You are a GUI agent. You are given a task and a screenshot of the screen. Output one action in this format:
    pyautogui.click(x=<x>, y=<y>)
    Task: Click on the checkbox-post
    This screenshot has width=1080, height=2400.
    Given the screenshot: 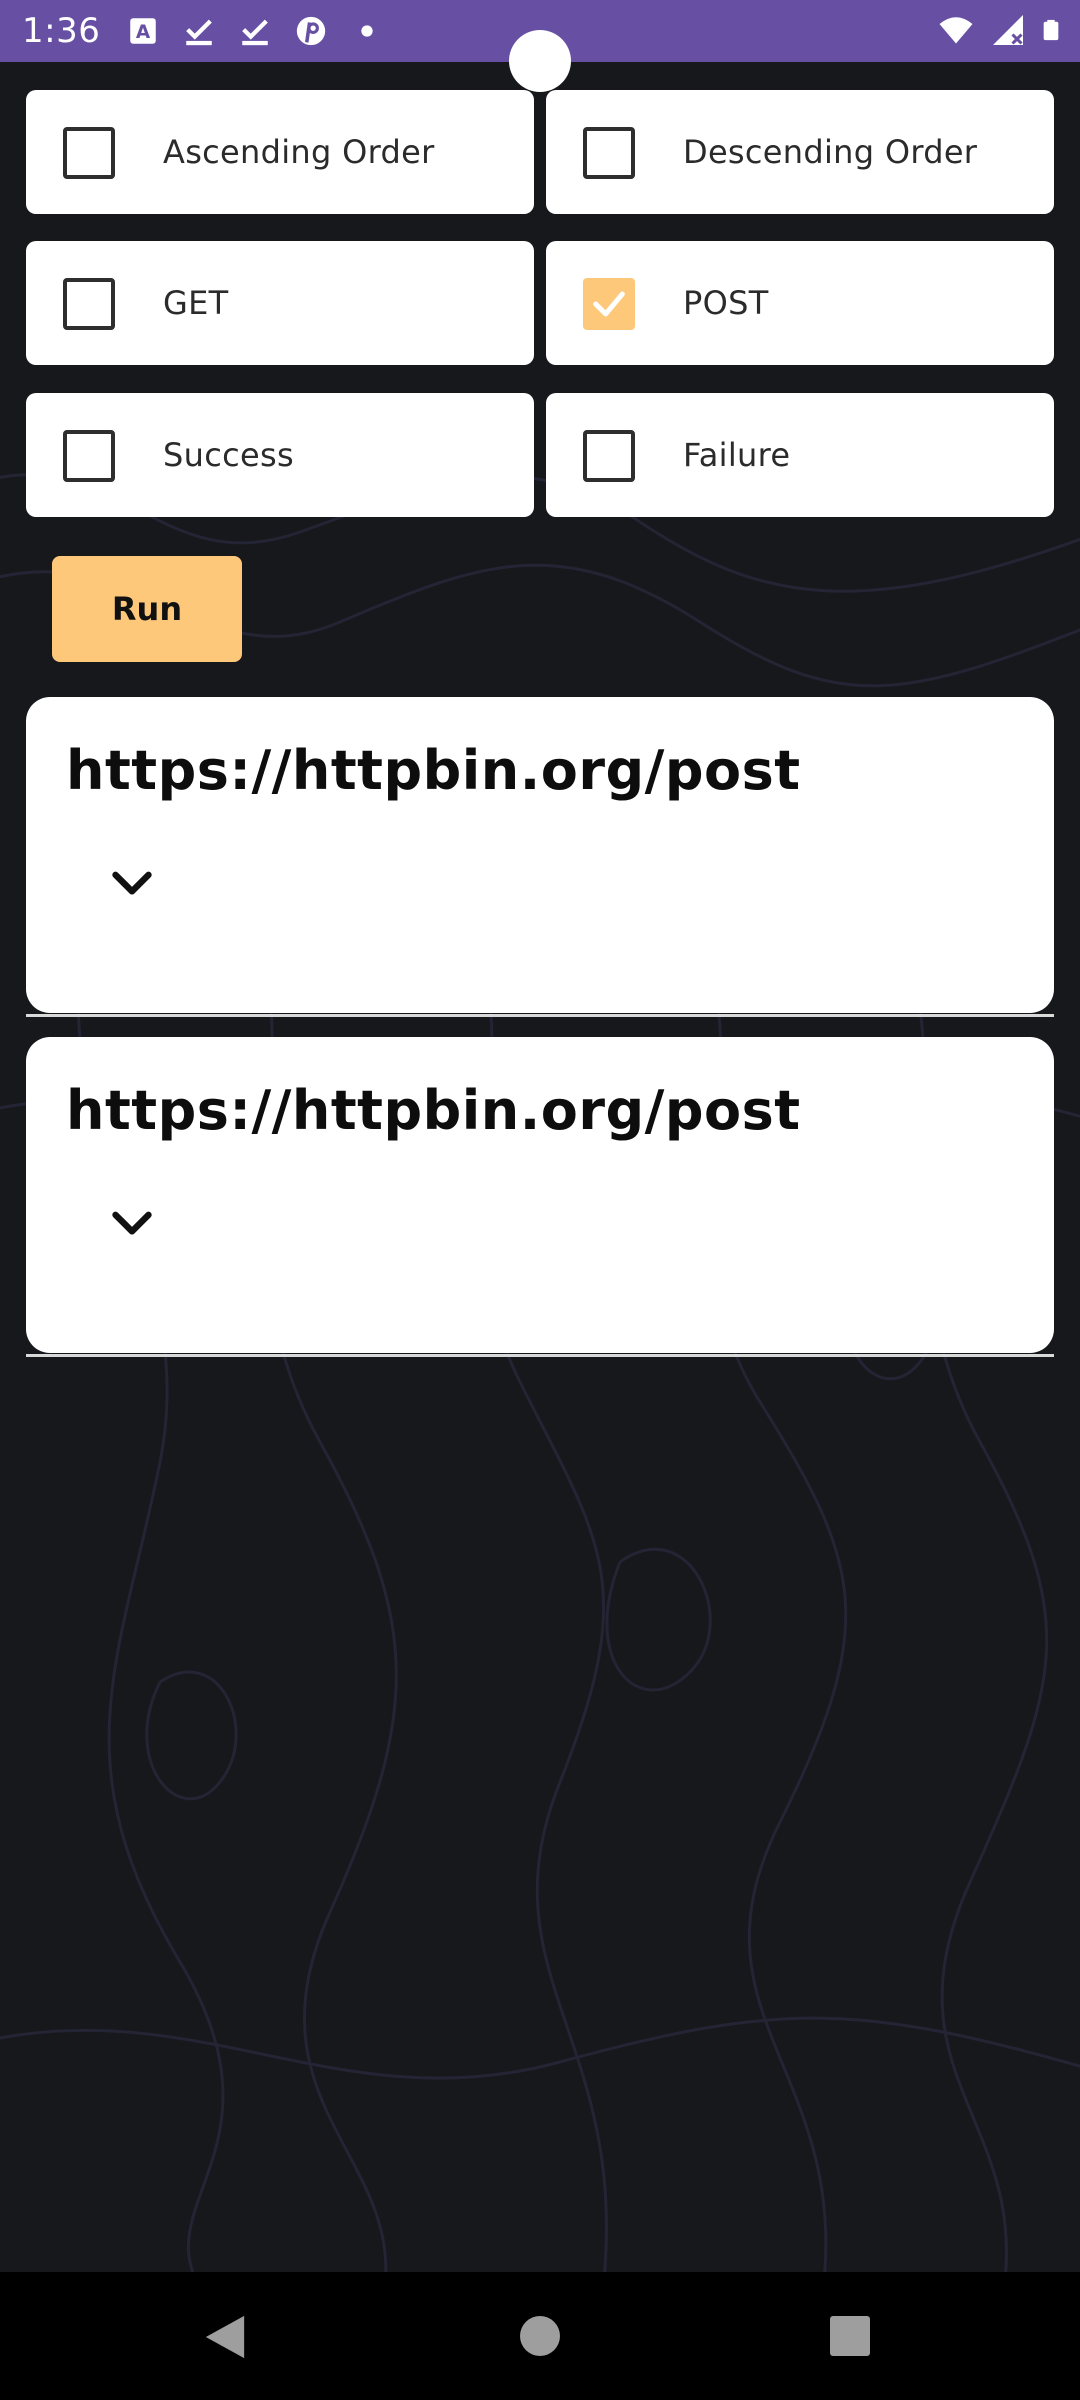 What is the action you would take?
    pyautogui.click(x=609, y=304)
    